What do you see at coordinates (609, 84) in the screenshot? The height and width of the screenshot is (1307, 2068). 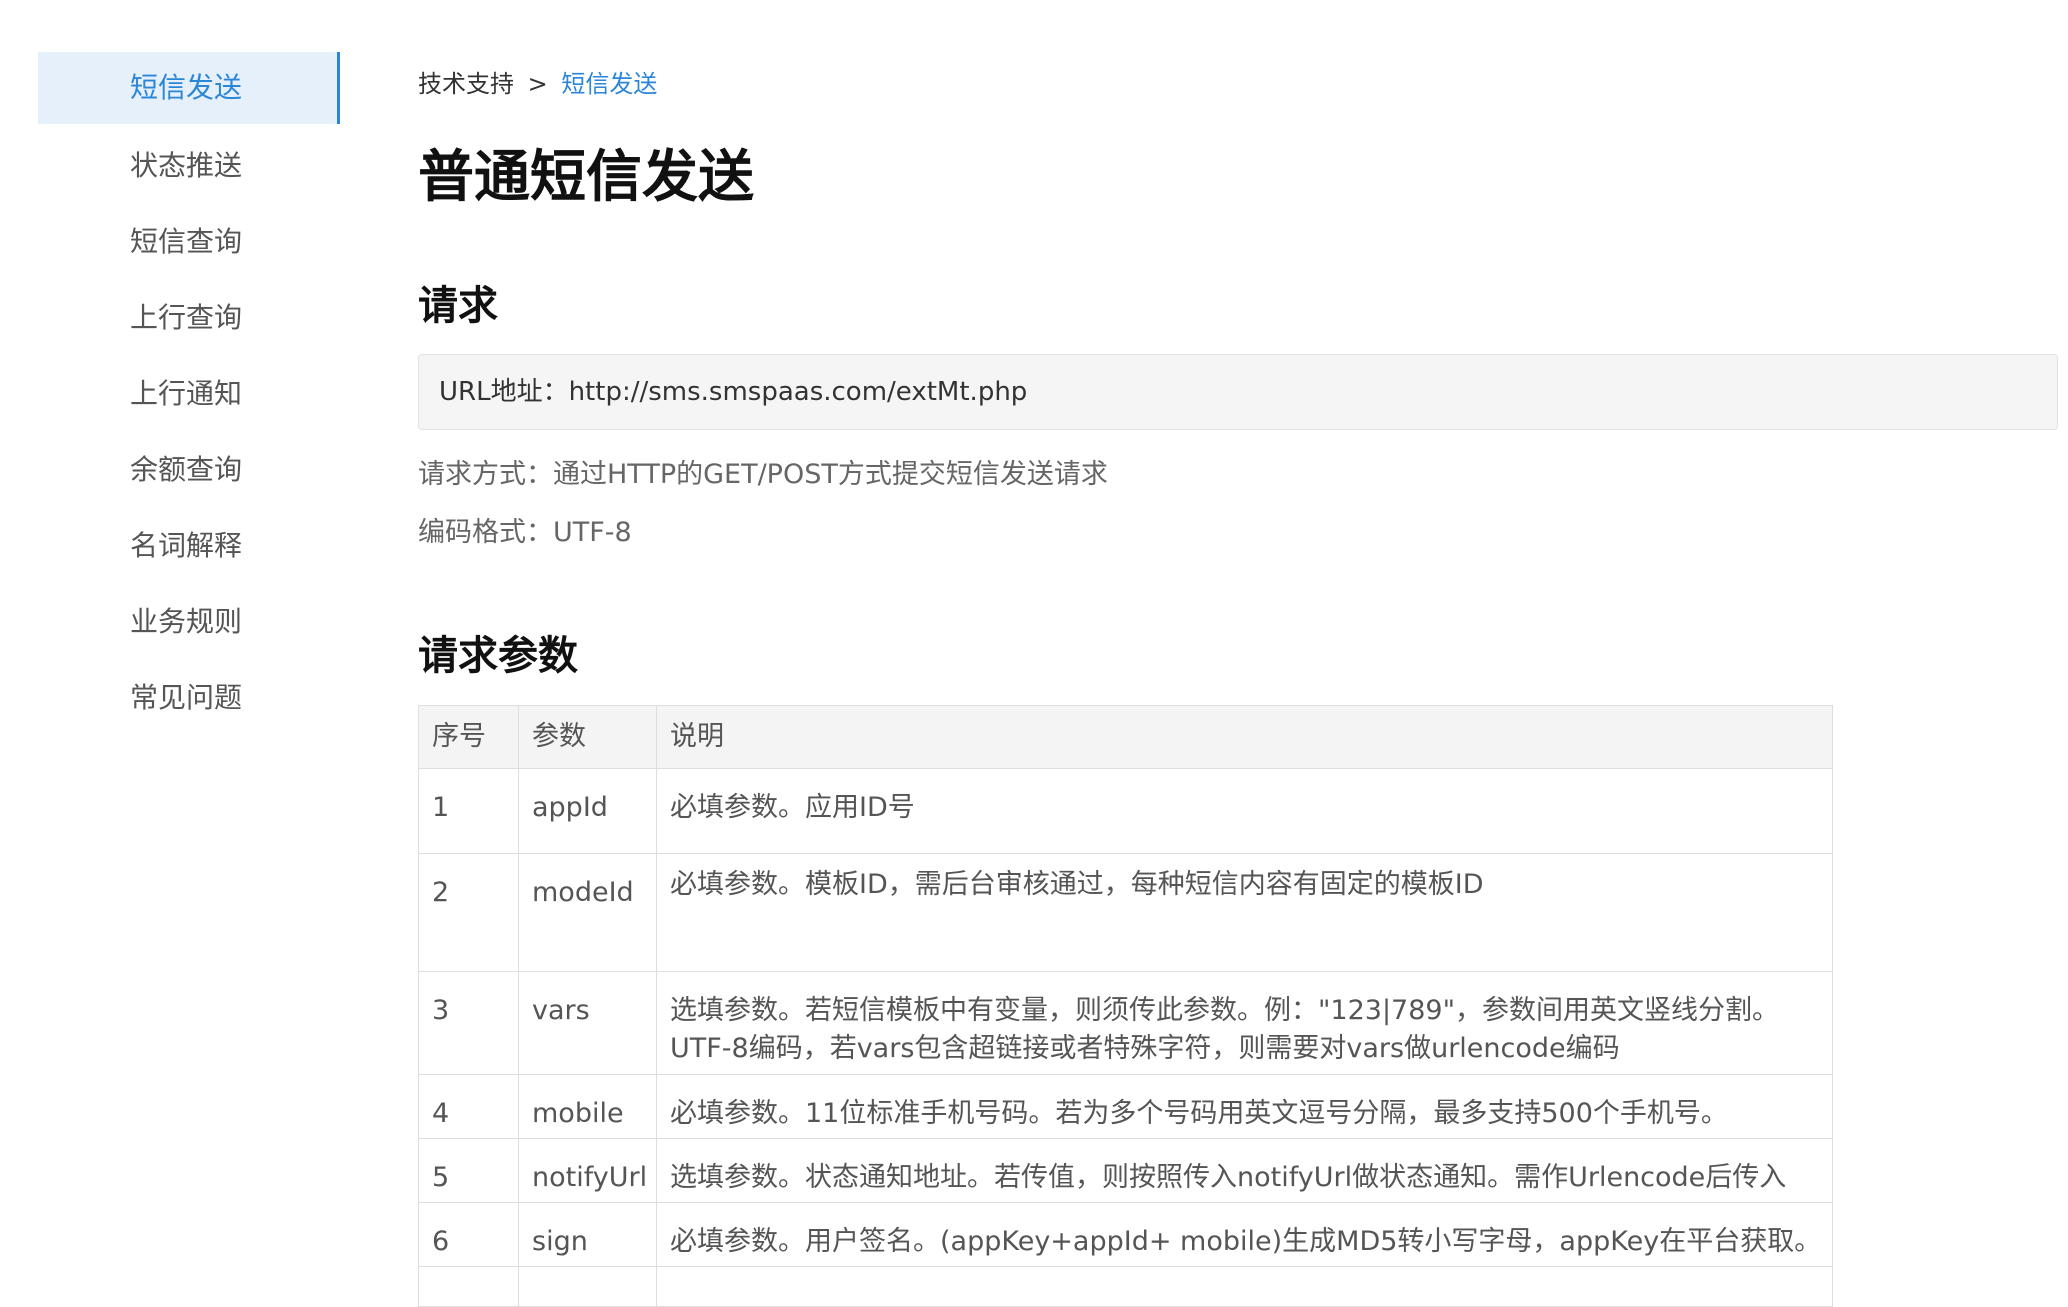 I see `breadcrumb-current: 短信发送` at bounding box center [609, 84].